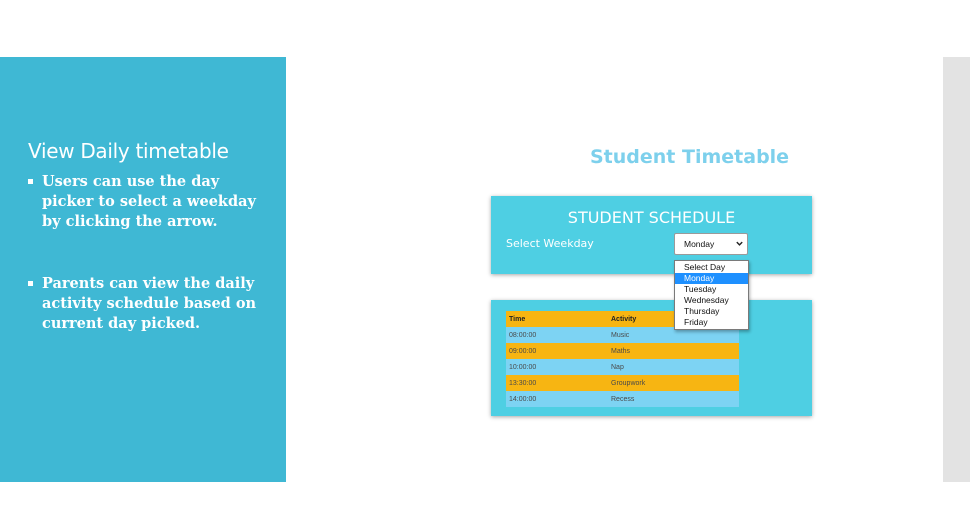 This screenshot has height=531, width=970. Describe the element at coordinates (651, 217) in the screenshot. I see `schedule-title: STUDENT SCHEDULE` at that location.